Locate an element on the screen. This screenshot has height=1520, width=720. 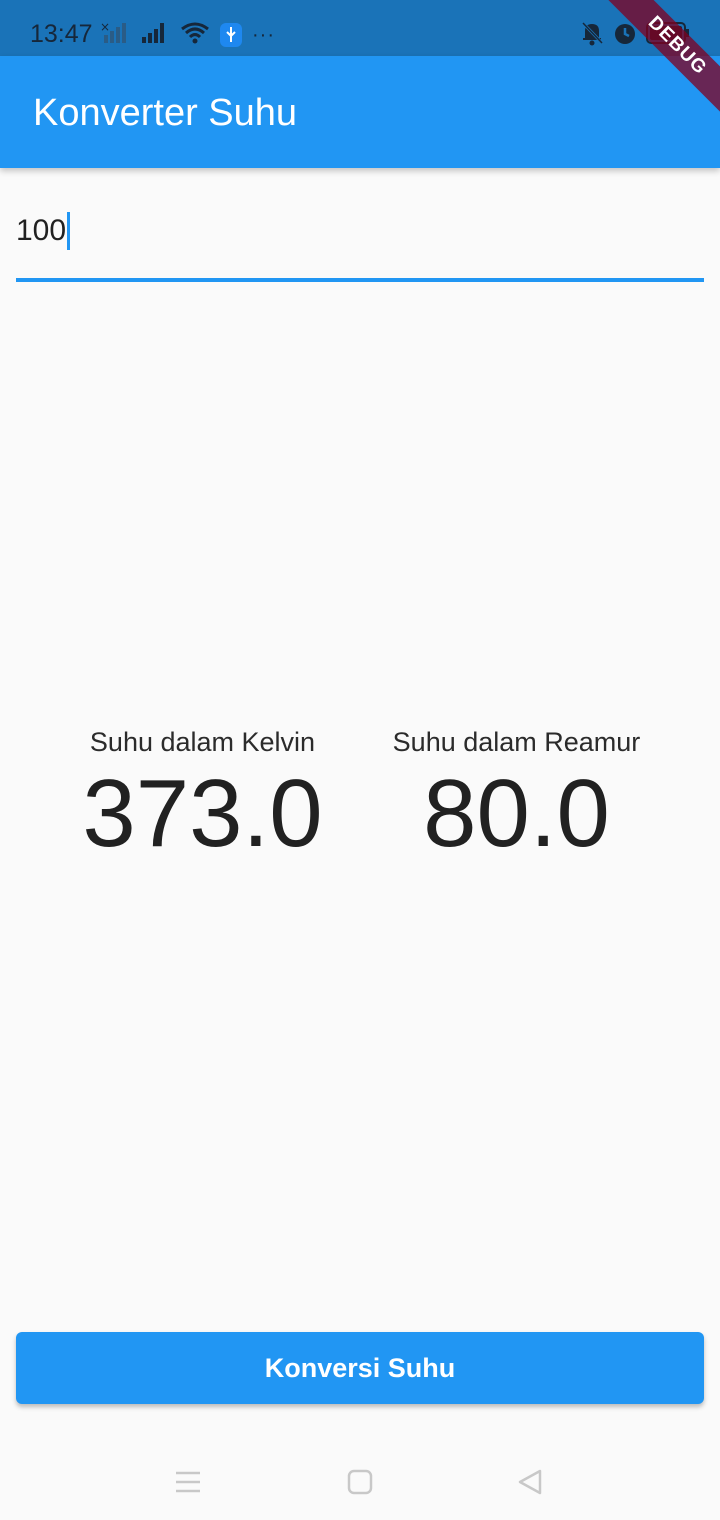
text-cursor is located at coordinates (69, 231).